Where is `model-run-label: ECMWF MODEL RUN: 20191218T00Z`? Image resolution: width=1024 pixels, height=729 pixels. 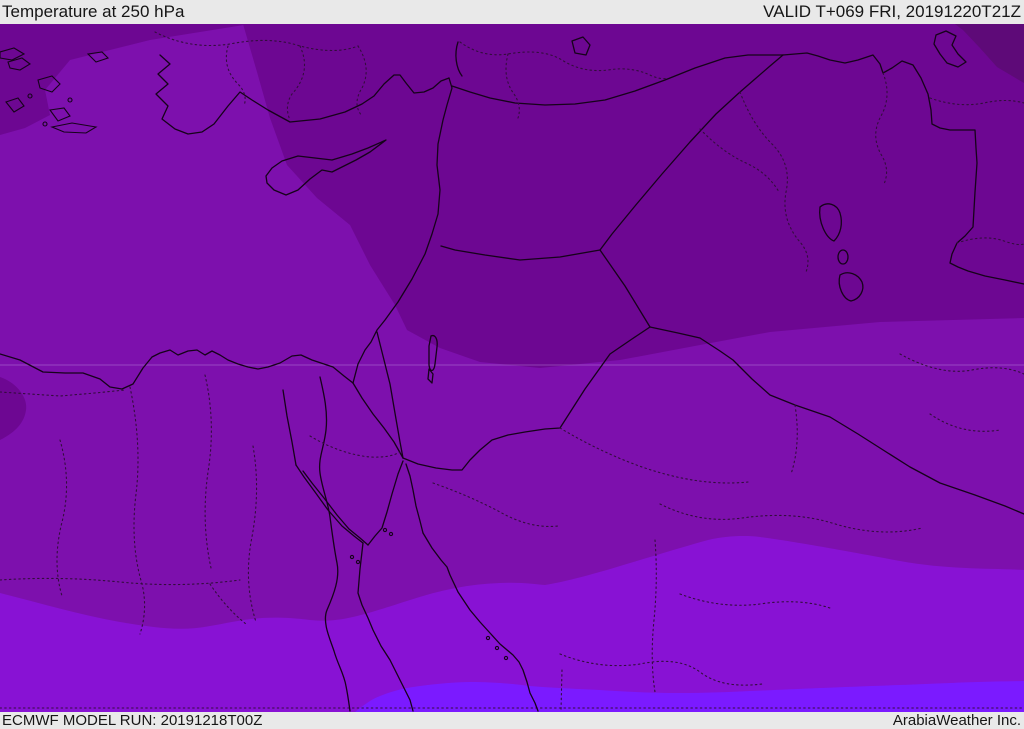 model-run-label: ECMWF MODEL RUN: 20191218T00Z is located at coordinates (132, 720).